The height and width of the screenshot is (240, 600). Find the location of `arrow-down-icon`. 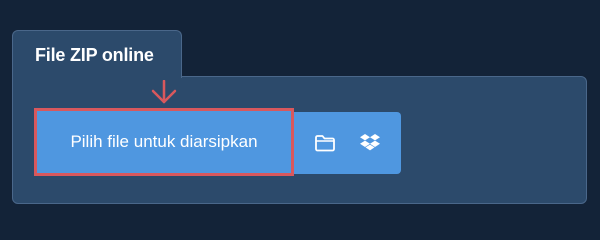

arrow-down-icon is located at coordinates (164, 92).